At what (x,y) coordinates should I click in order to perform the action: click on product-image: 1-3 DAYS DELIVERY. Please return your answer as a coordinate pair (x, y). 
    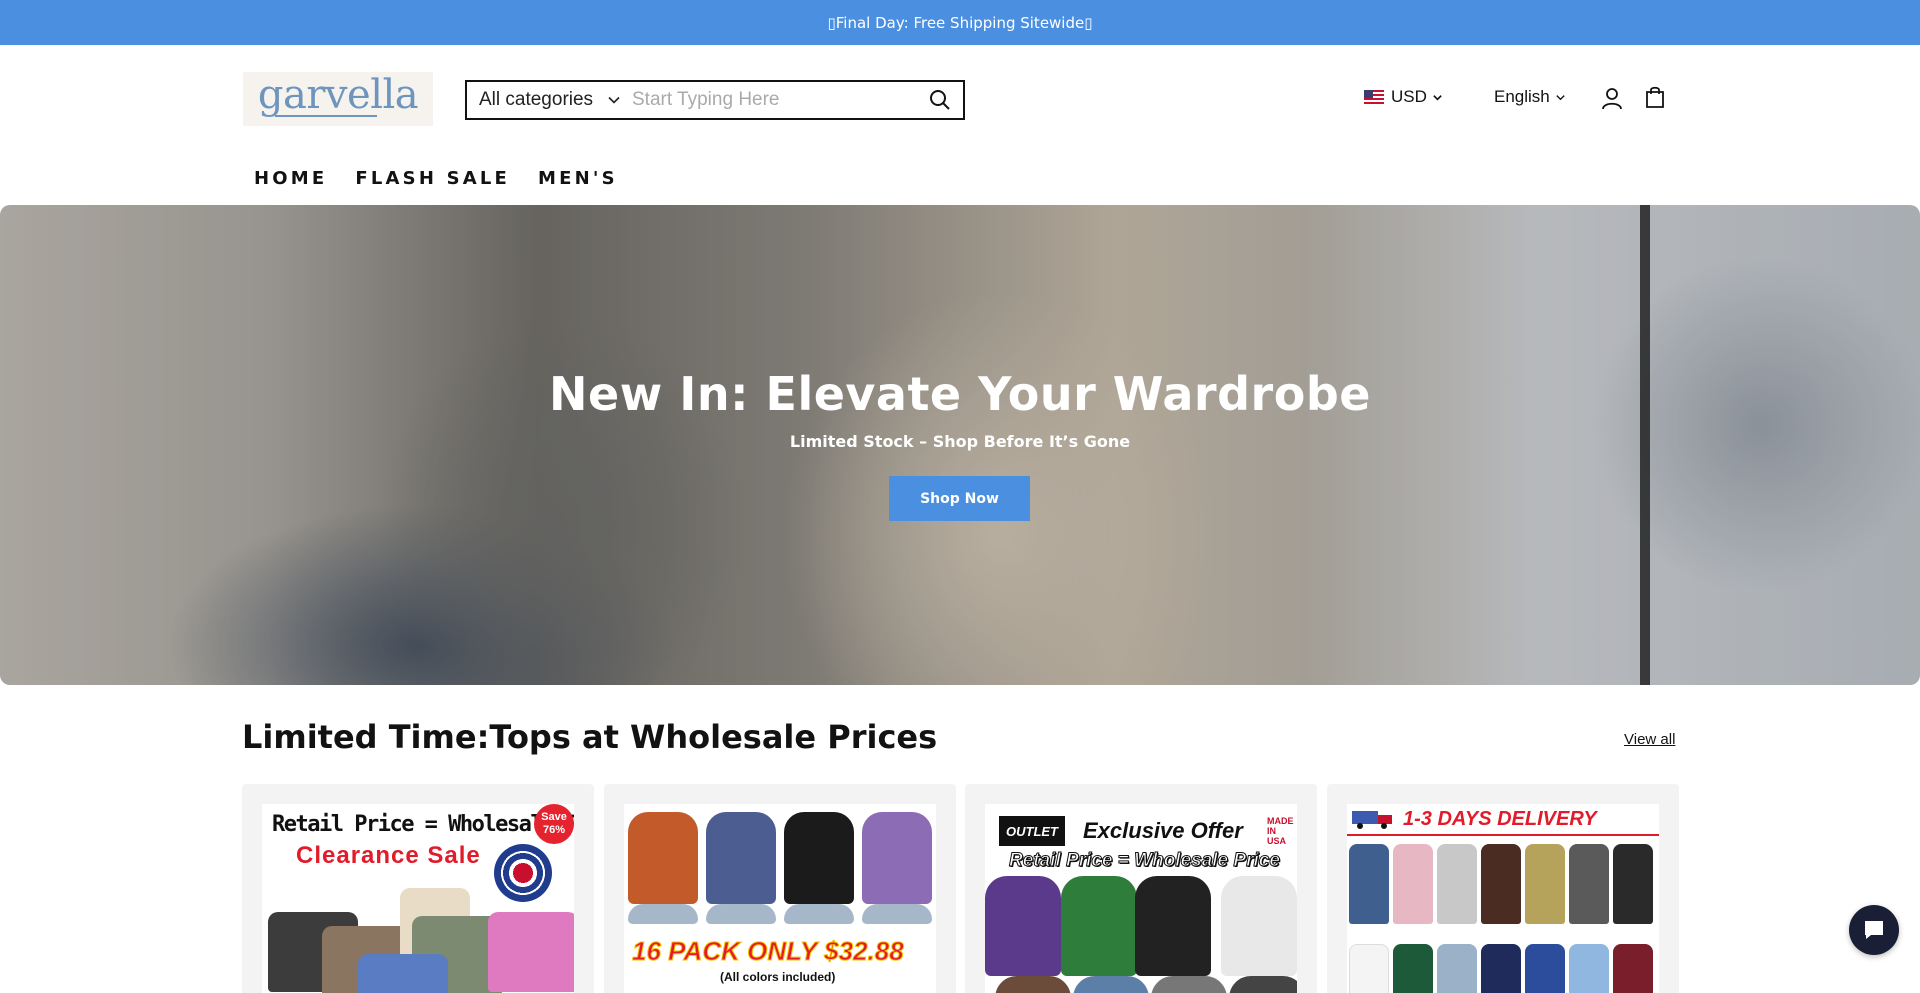
    Looking at the image, I should click on (1503, 898).